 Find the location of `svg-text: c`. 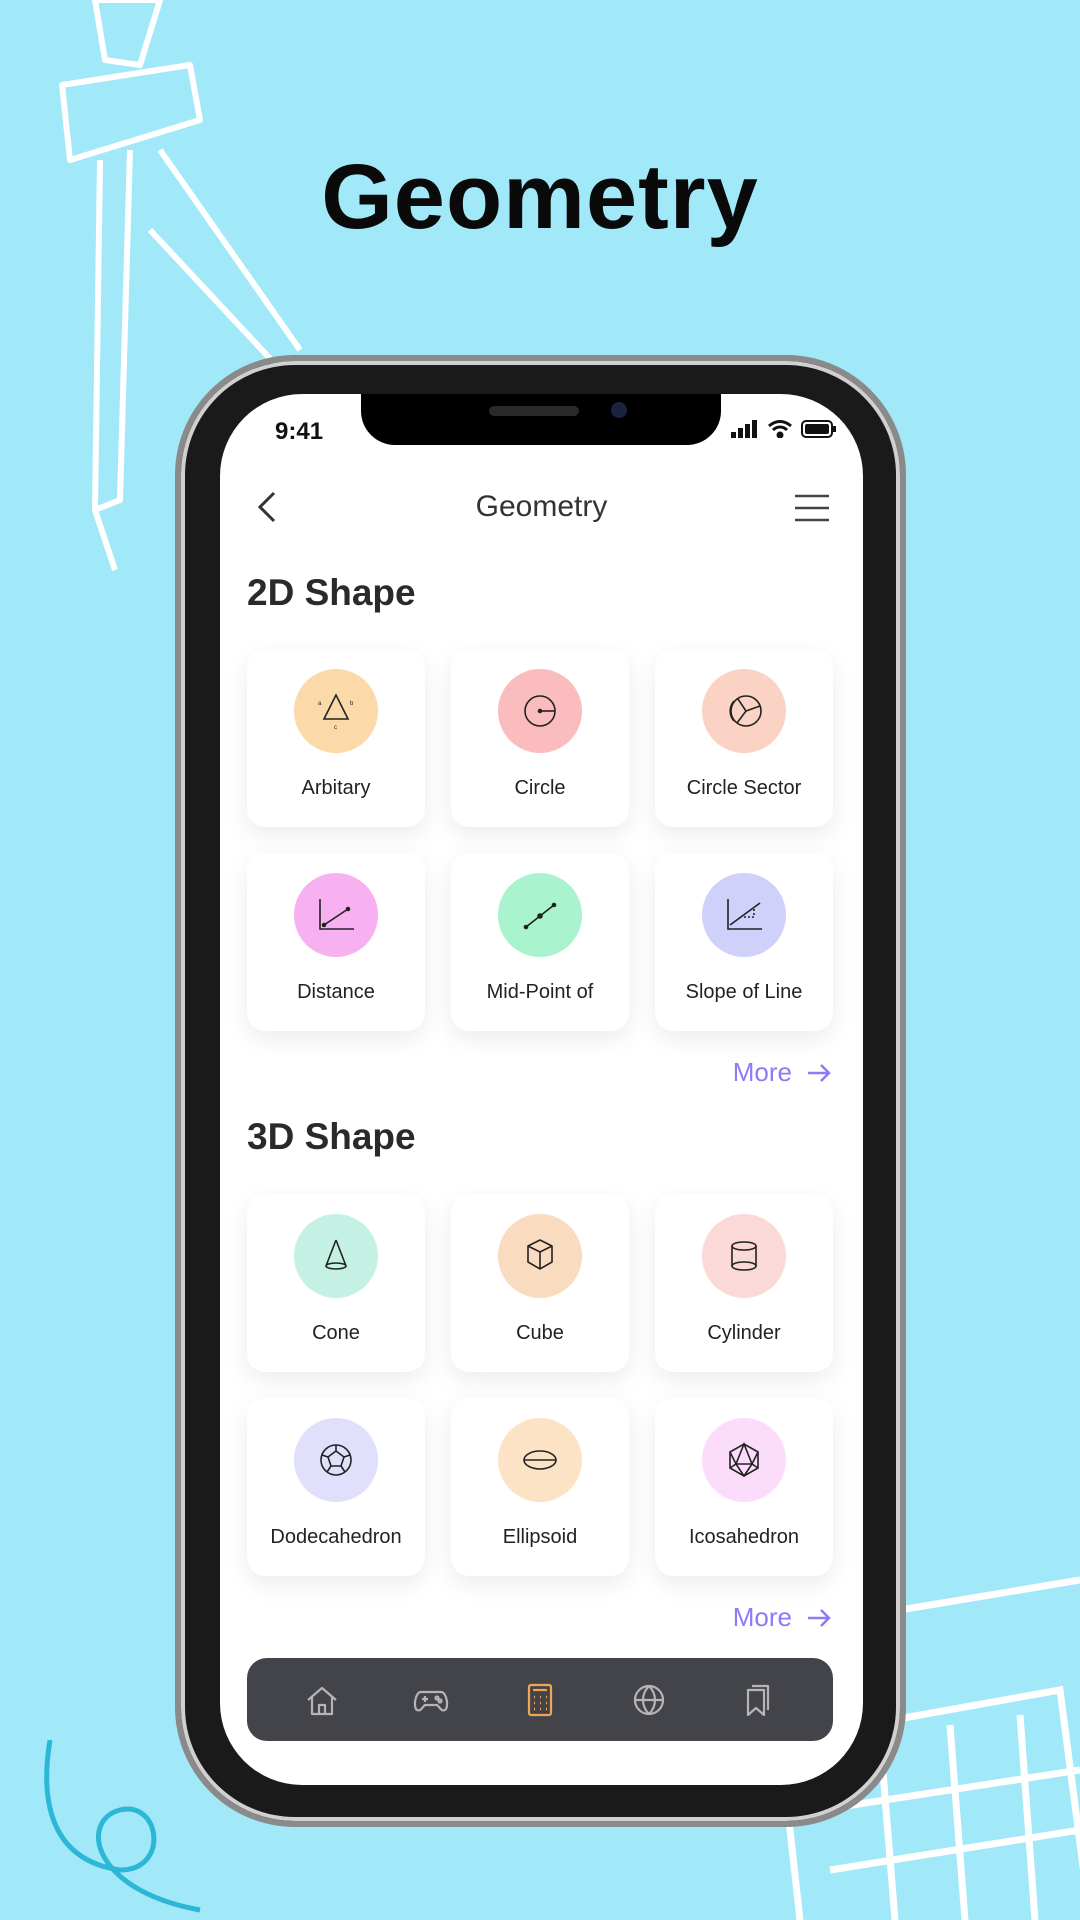

svg-text: c is located at coordinates (335, 728).